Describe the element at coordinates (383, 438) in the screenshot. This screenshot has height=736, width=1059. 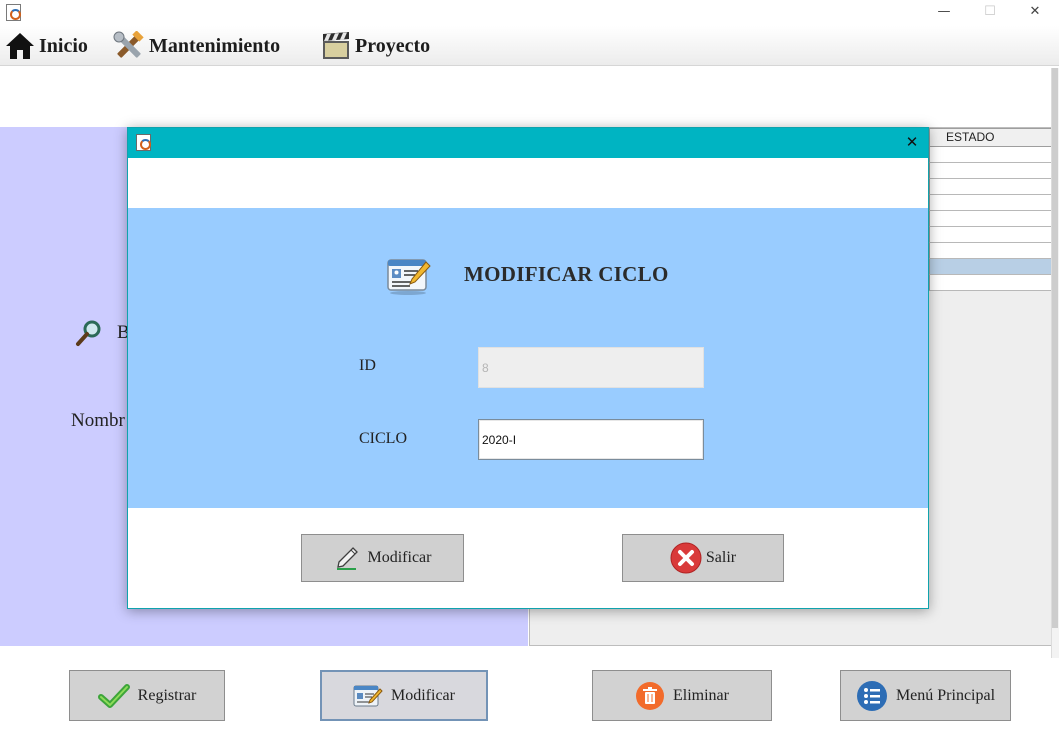
I see `ciclo-label: CICLO` at that location.